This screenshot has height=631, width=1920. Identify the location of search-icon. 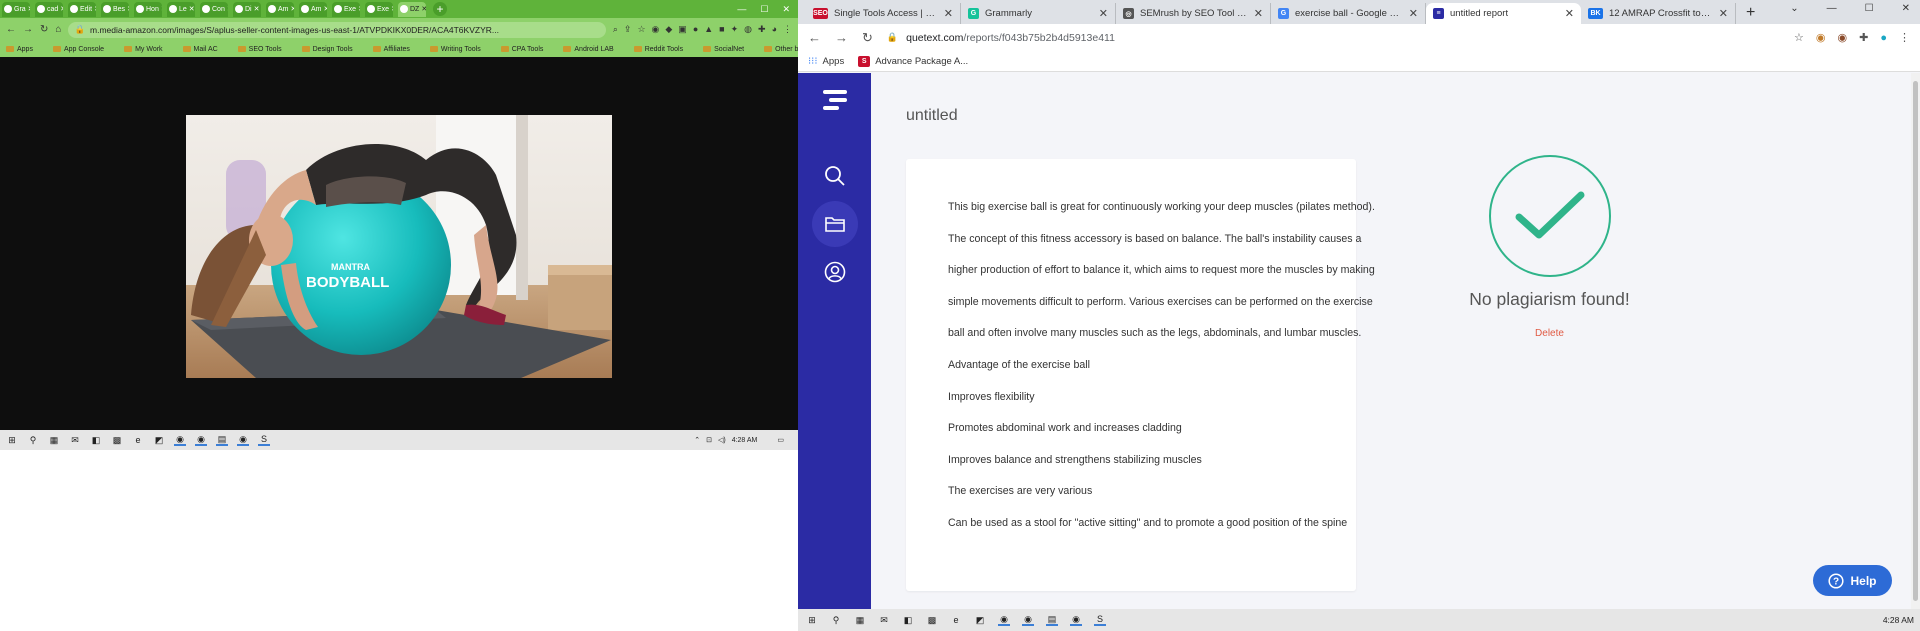
(835, 176).